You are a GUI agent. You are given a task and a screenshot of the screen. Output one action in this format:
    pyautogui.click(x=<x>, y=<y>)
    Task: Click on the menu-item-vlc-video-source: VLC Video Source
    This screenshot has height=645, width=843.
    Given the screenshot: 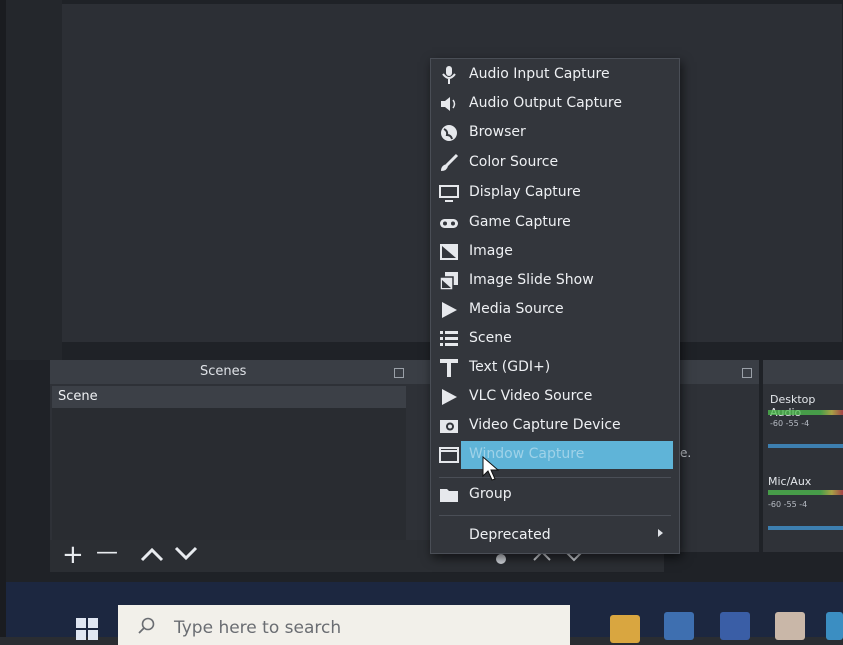 What is the action you would take?
    pyautogui.click(x=555, y=397)
    